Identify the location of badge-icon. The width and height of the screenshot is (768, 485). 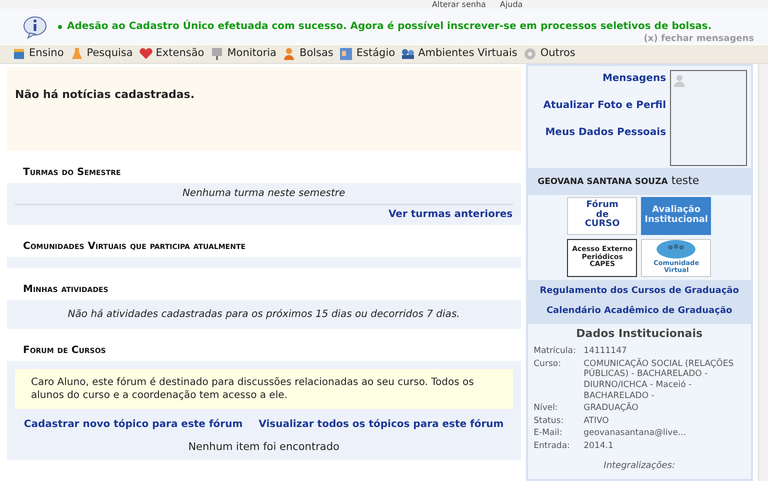
(346, 54).